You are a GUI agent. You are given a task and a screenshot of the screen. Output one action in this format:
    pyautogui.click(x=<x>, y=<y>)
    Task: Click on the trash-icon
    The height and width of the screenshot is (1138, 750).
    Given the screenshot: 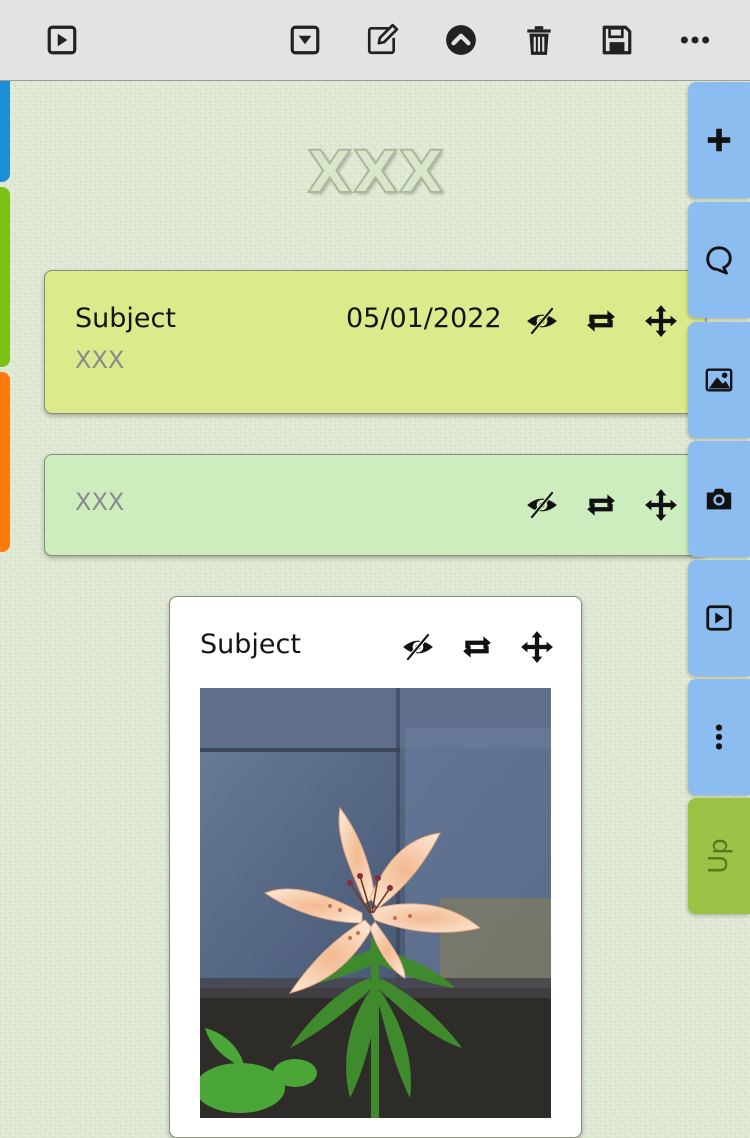 What is the action you would take?
    pyautogui.click(x=539, y=40)
    